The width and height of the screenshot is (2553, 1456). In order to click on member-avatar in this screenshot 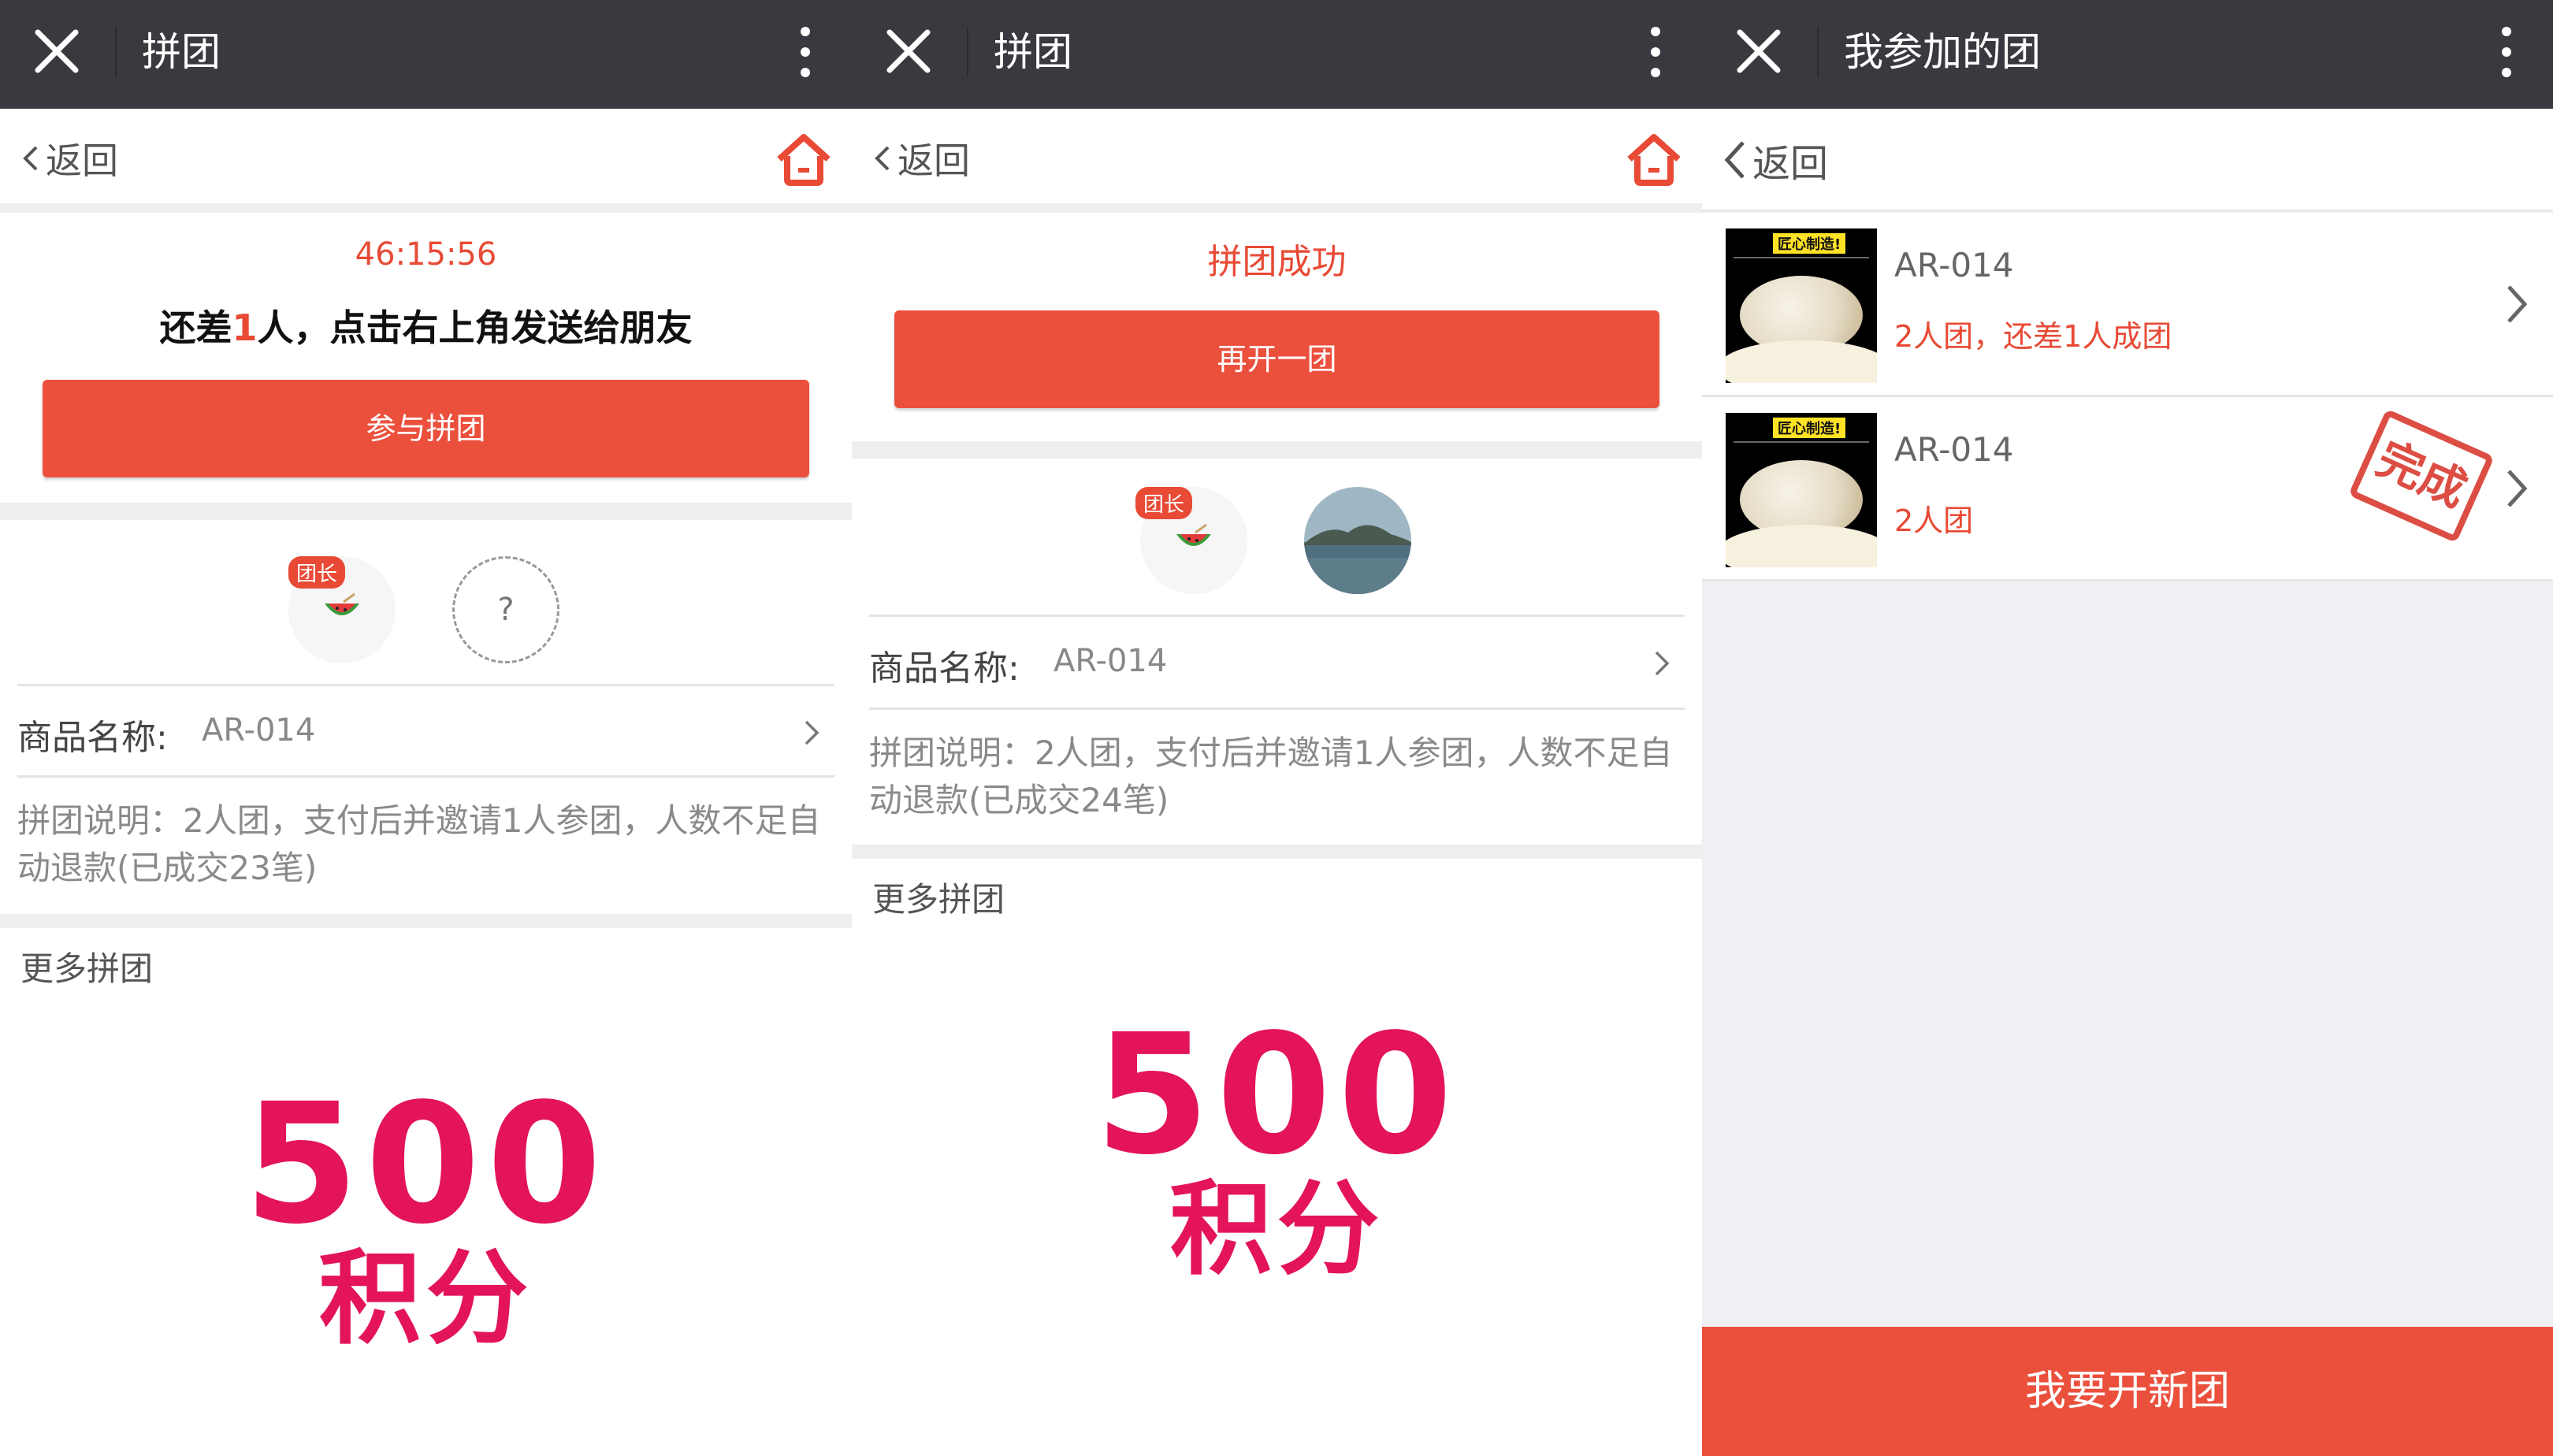, I will do `click(1358, 540)`.